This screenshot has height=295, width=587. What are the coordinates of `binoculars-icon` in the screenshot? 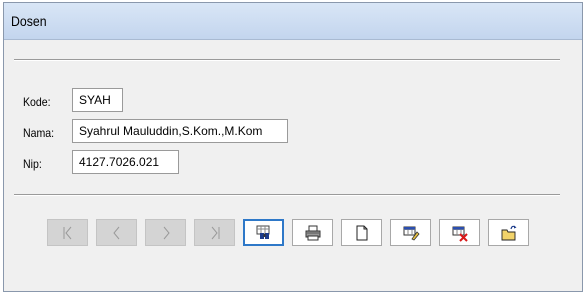 It's located at (262, 232).